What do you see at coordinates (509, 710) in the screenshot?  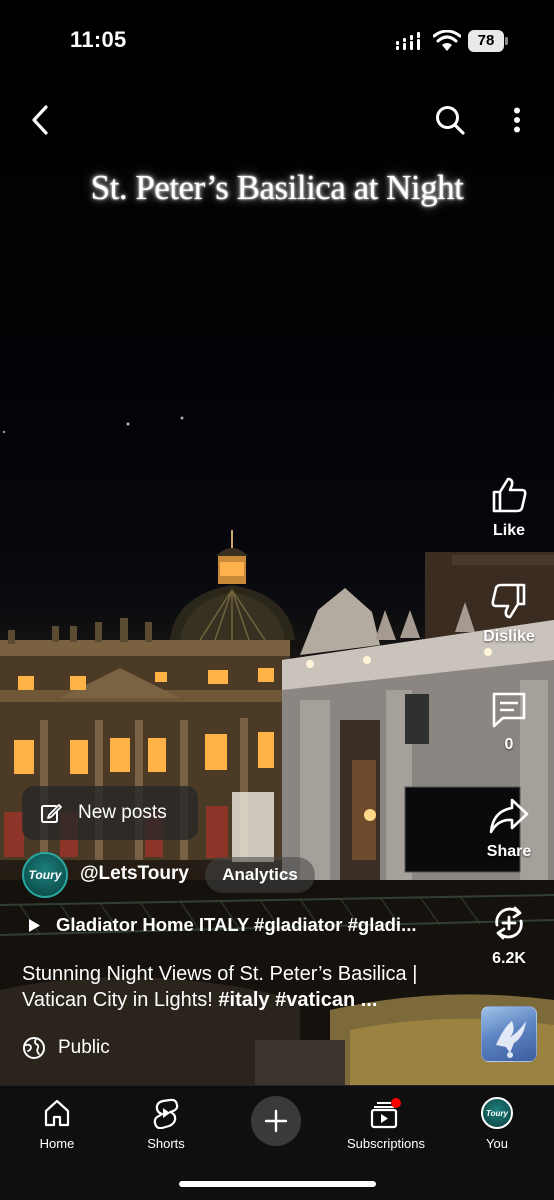 I see `comment-icon` at bounding box center [509, 710].